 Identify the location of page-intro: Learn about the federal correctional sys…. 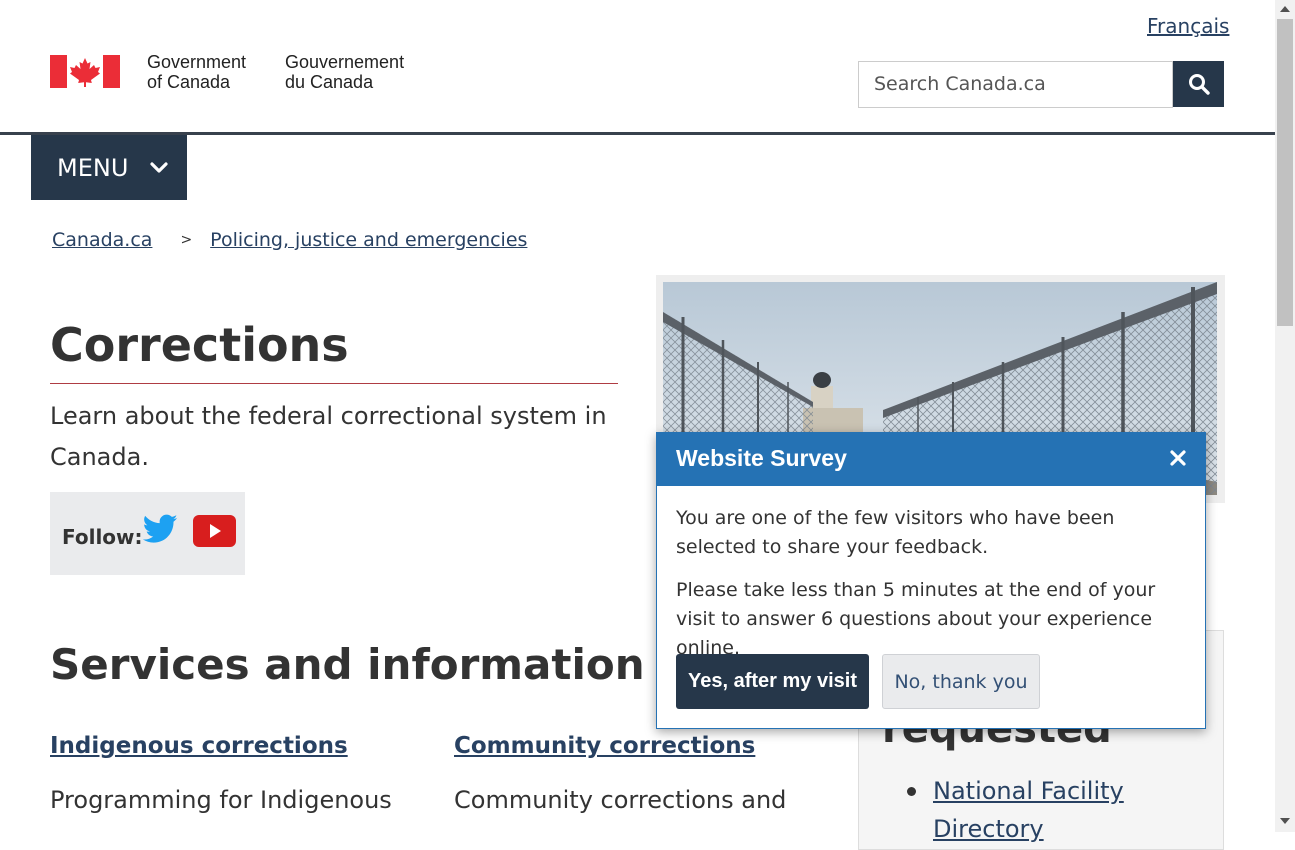
(328, 436).